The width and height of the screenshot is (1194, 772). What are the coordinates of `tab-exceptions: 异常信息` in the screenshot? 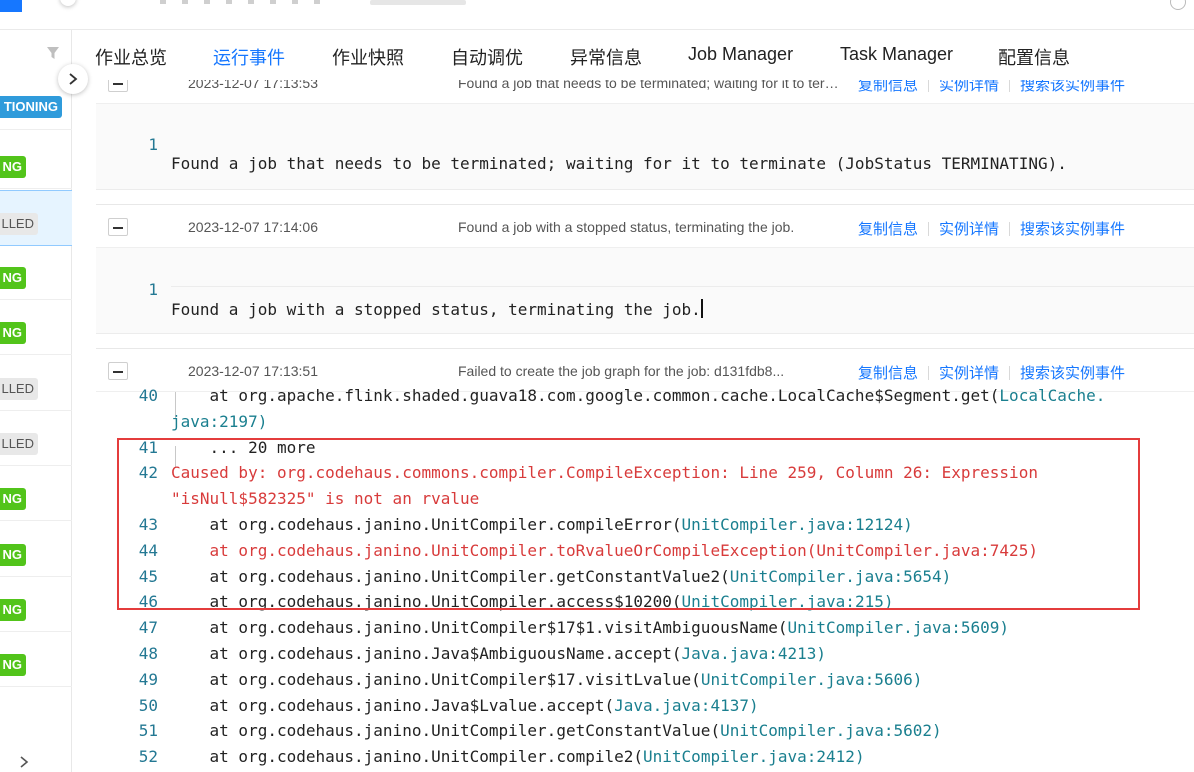 It's located at (606, 57).